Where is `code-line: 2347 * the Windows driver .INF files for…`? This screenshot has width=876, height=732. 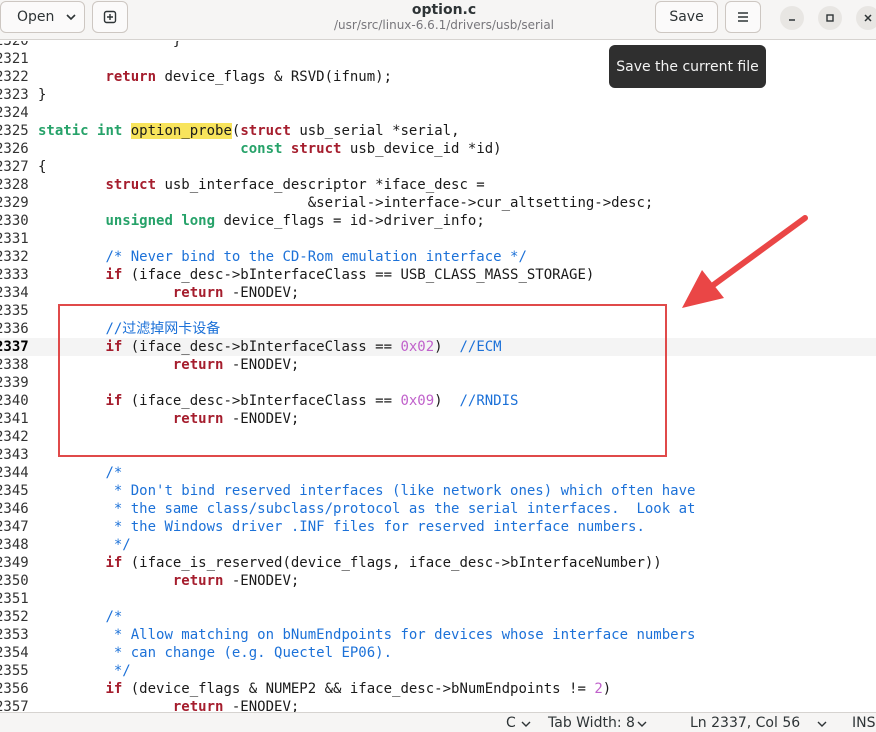 code-line: 2347 * the Windows driver .INF files for… is located at coordinates (438, 527).